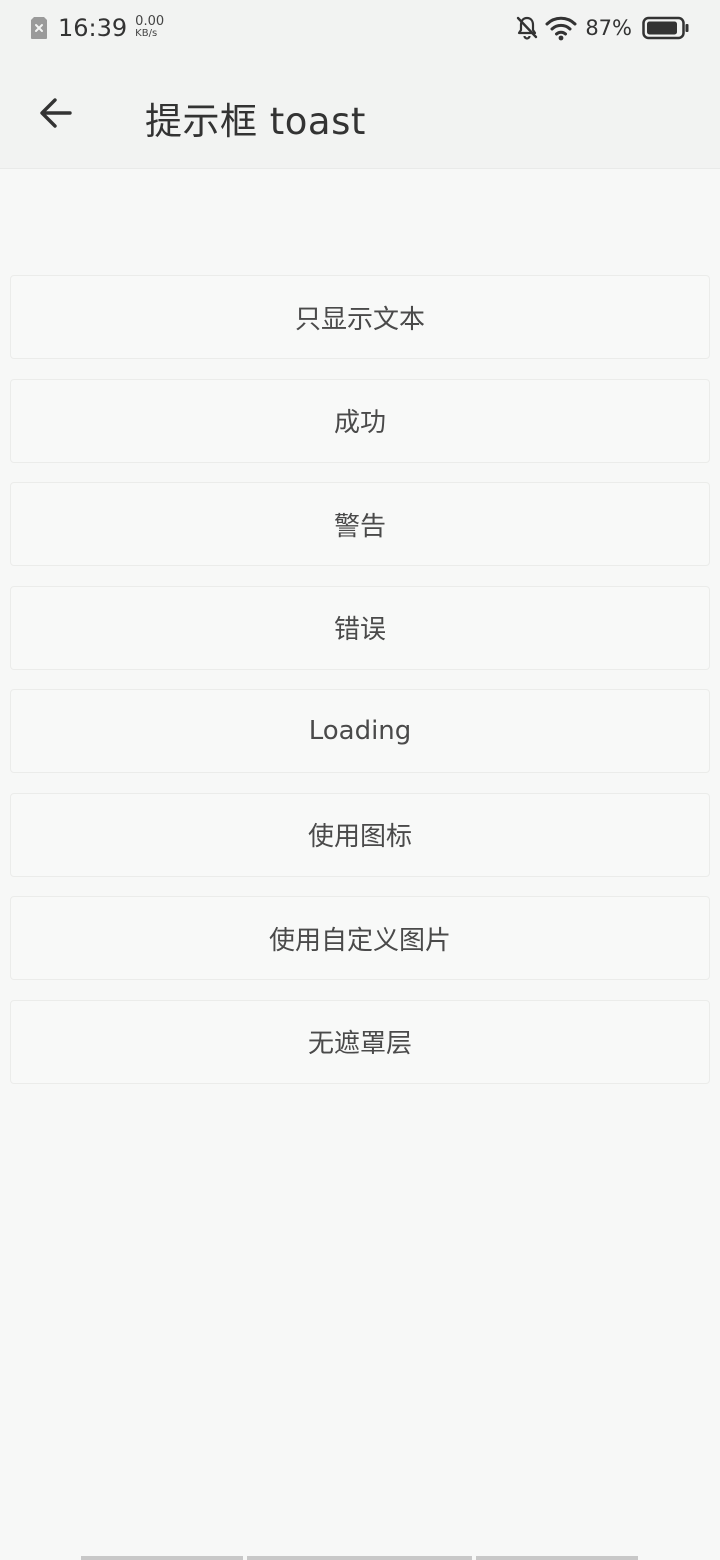 Image resolution: width=720 pixels, height=1560 pixels. Describe the element at coordinates (360, 627) in the screenshot. I see `error-button: 错误` at that location.